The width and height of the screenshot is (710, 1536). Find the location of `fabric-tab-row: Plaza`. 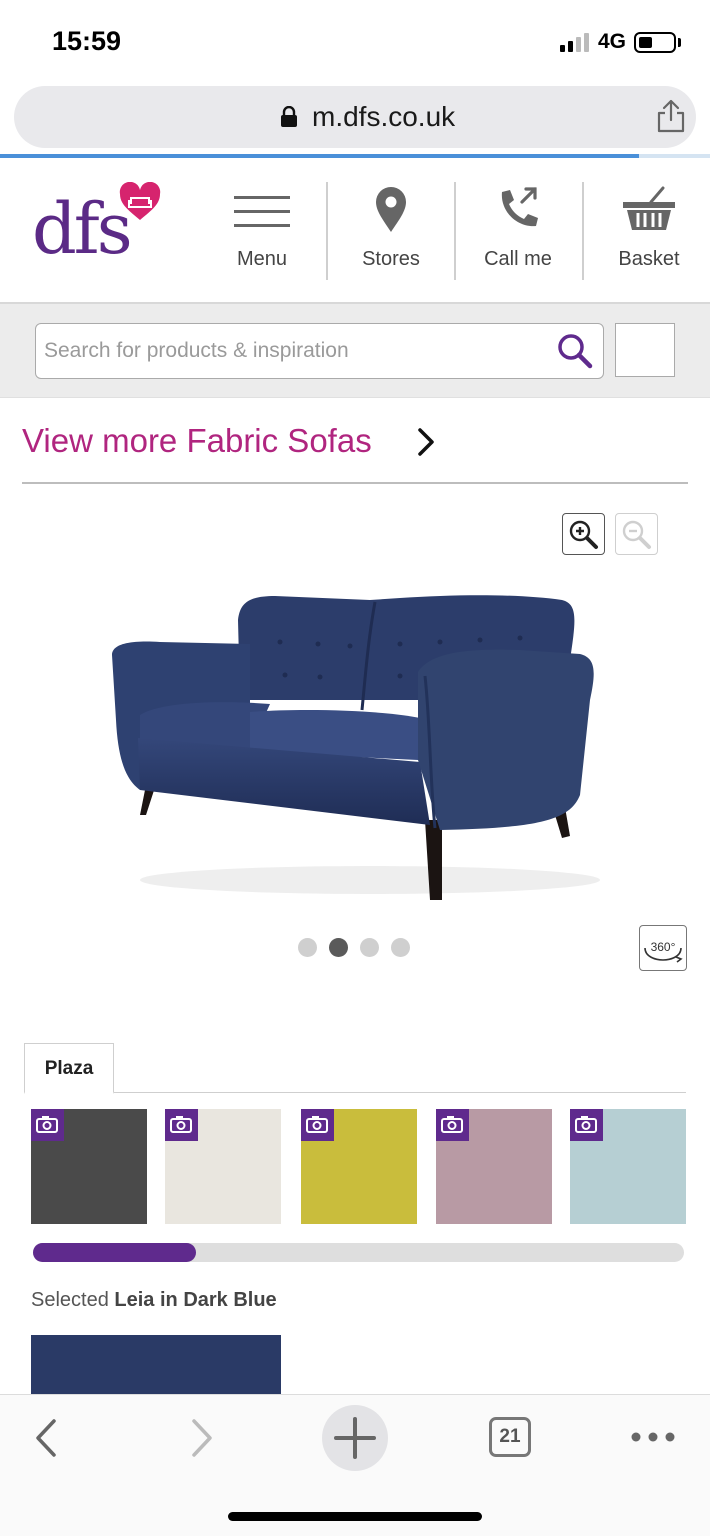

fabric-tab-row: Plaza is located at coordinates (355, 1068).